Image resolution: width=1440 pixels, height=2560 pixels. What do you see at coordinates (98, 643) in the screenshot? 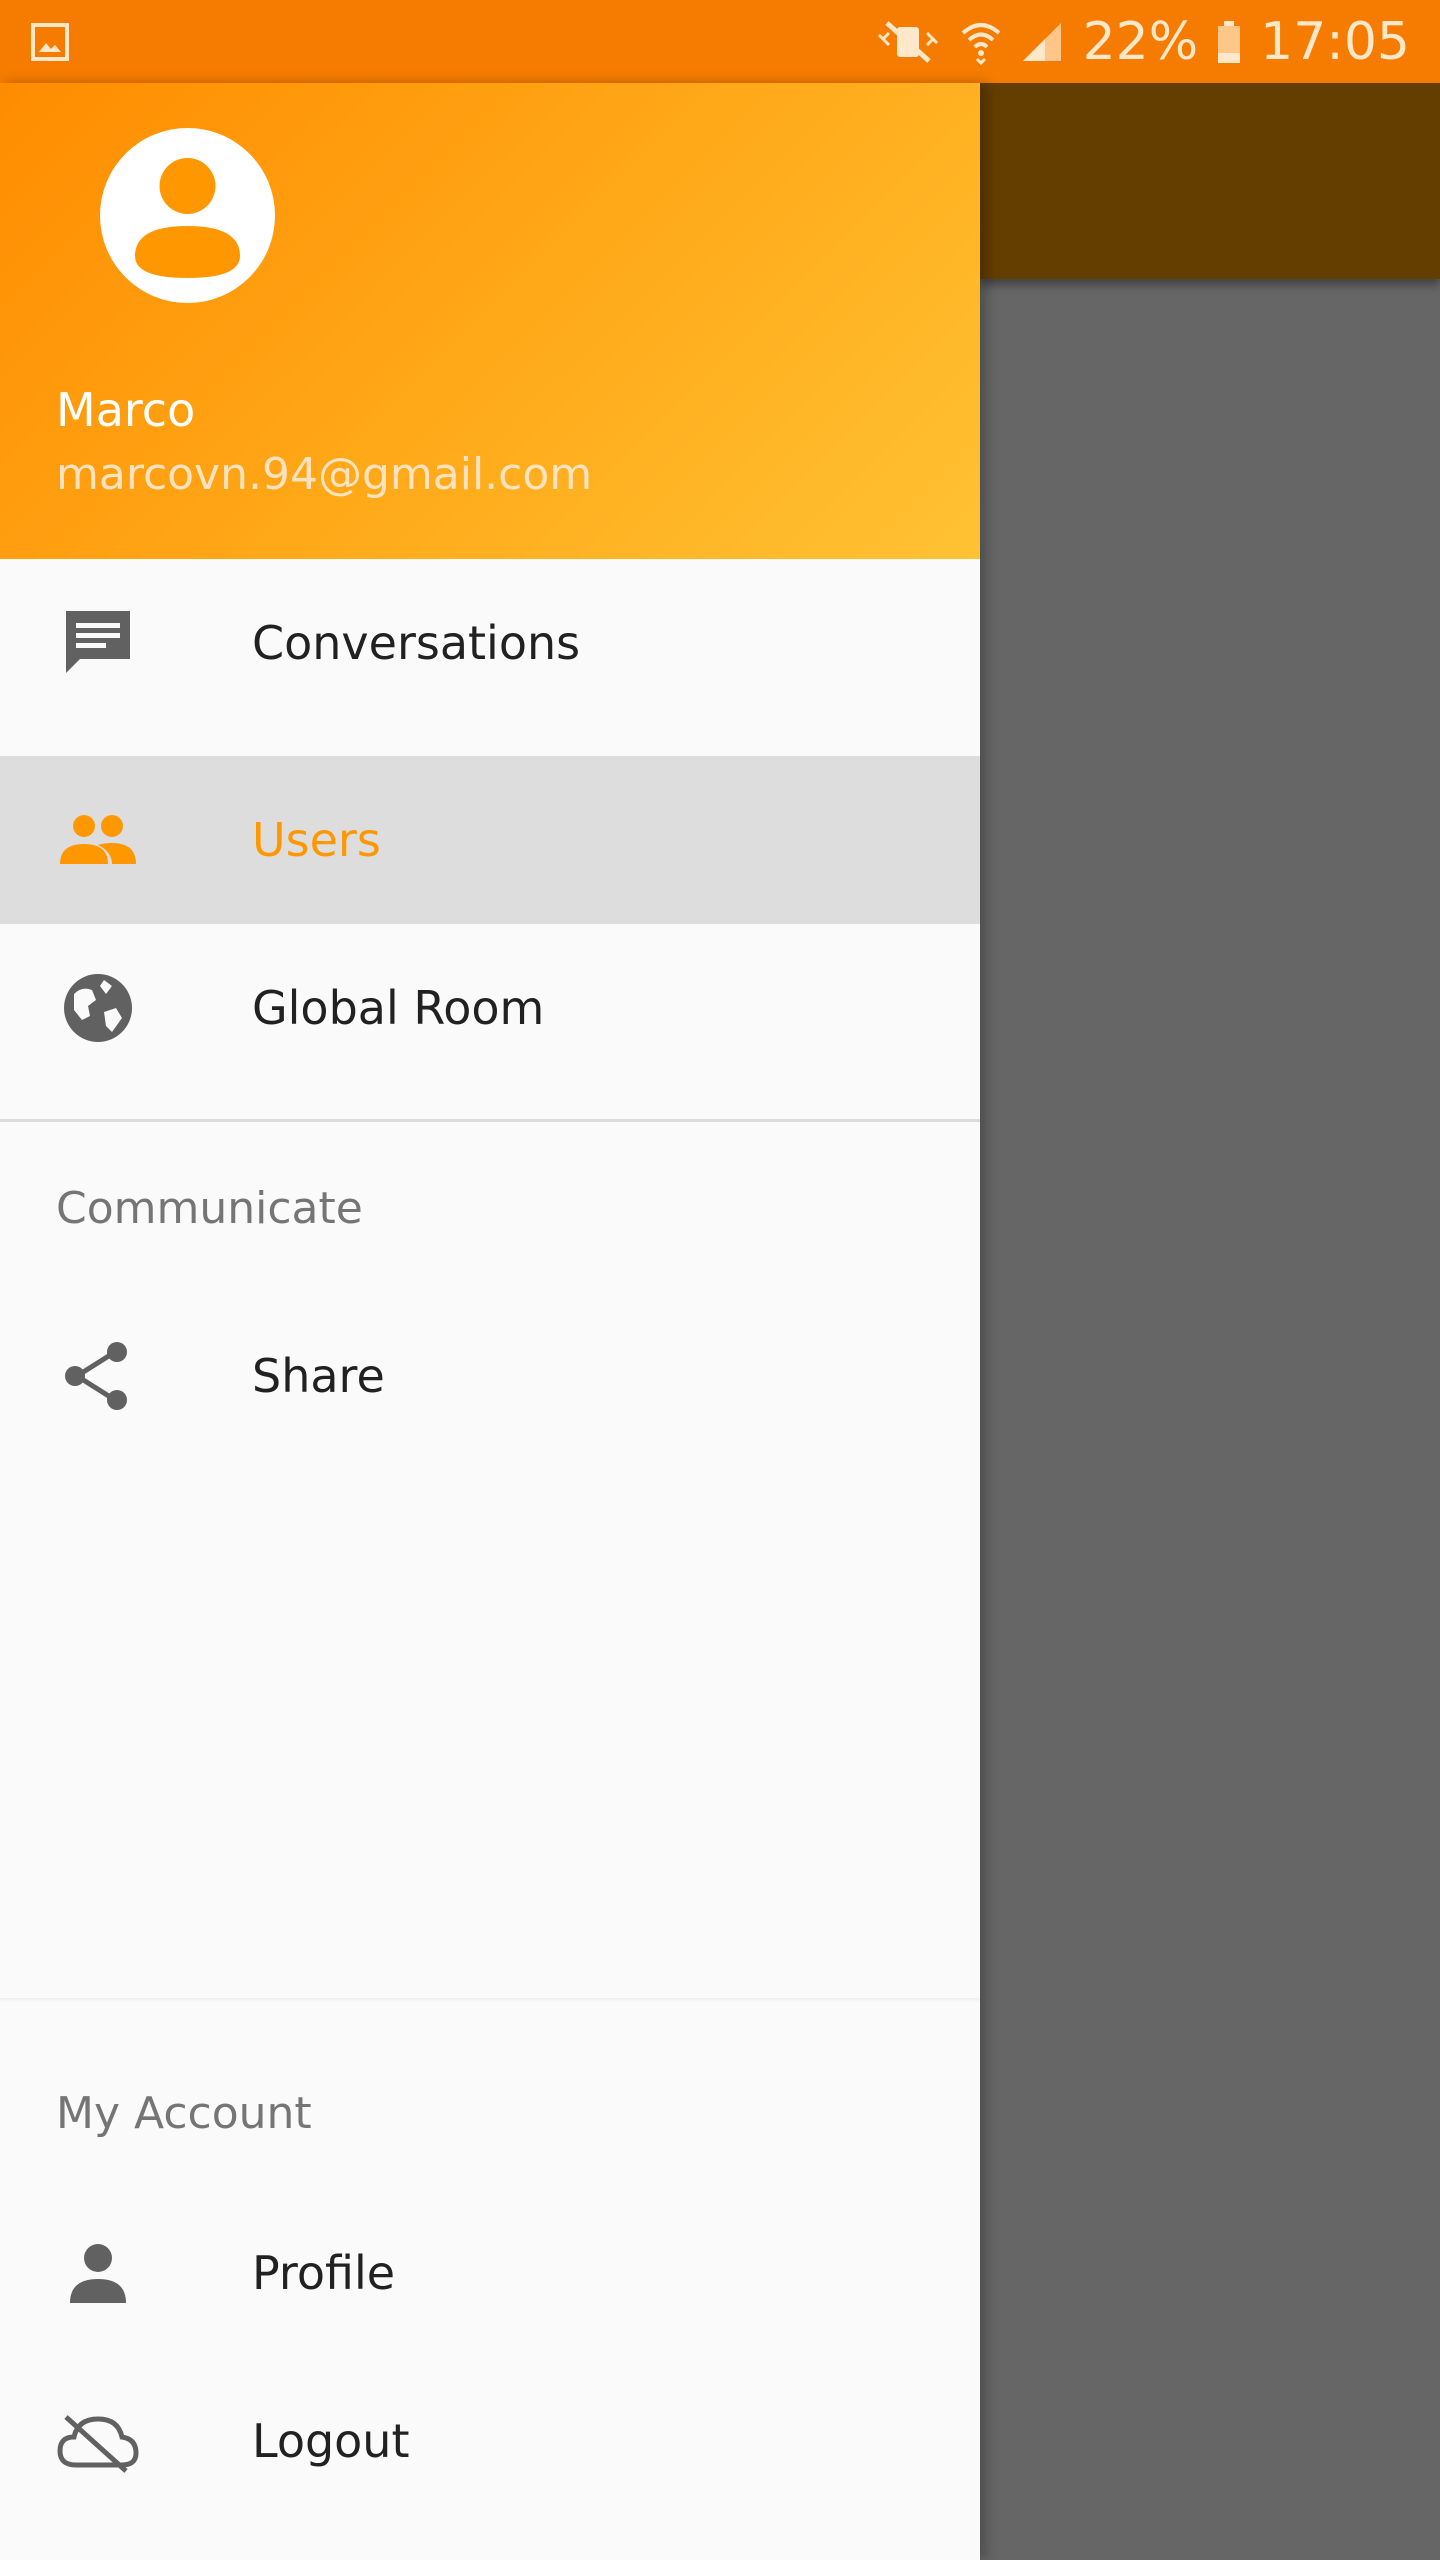
I see `chat-icon` at bounding box center [98, 643].